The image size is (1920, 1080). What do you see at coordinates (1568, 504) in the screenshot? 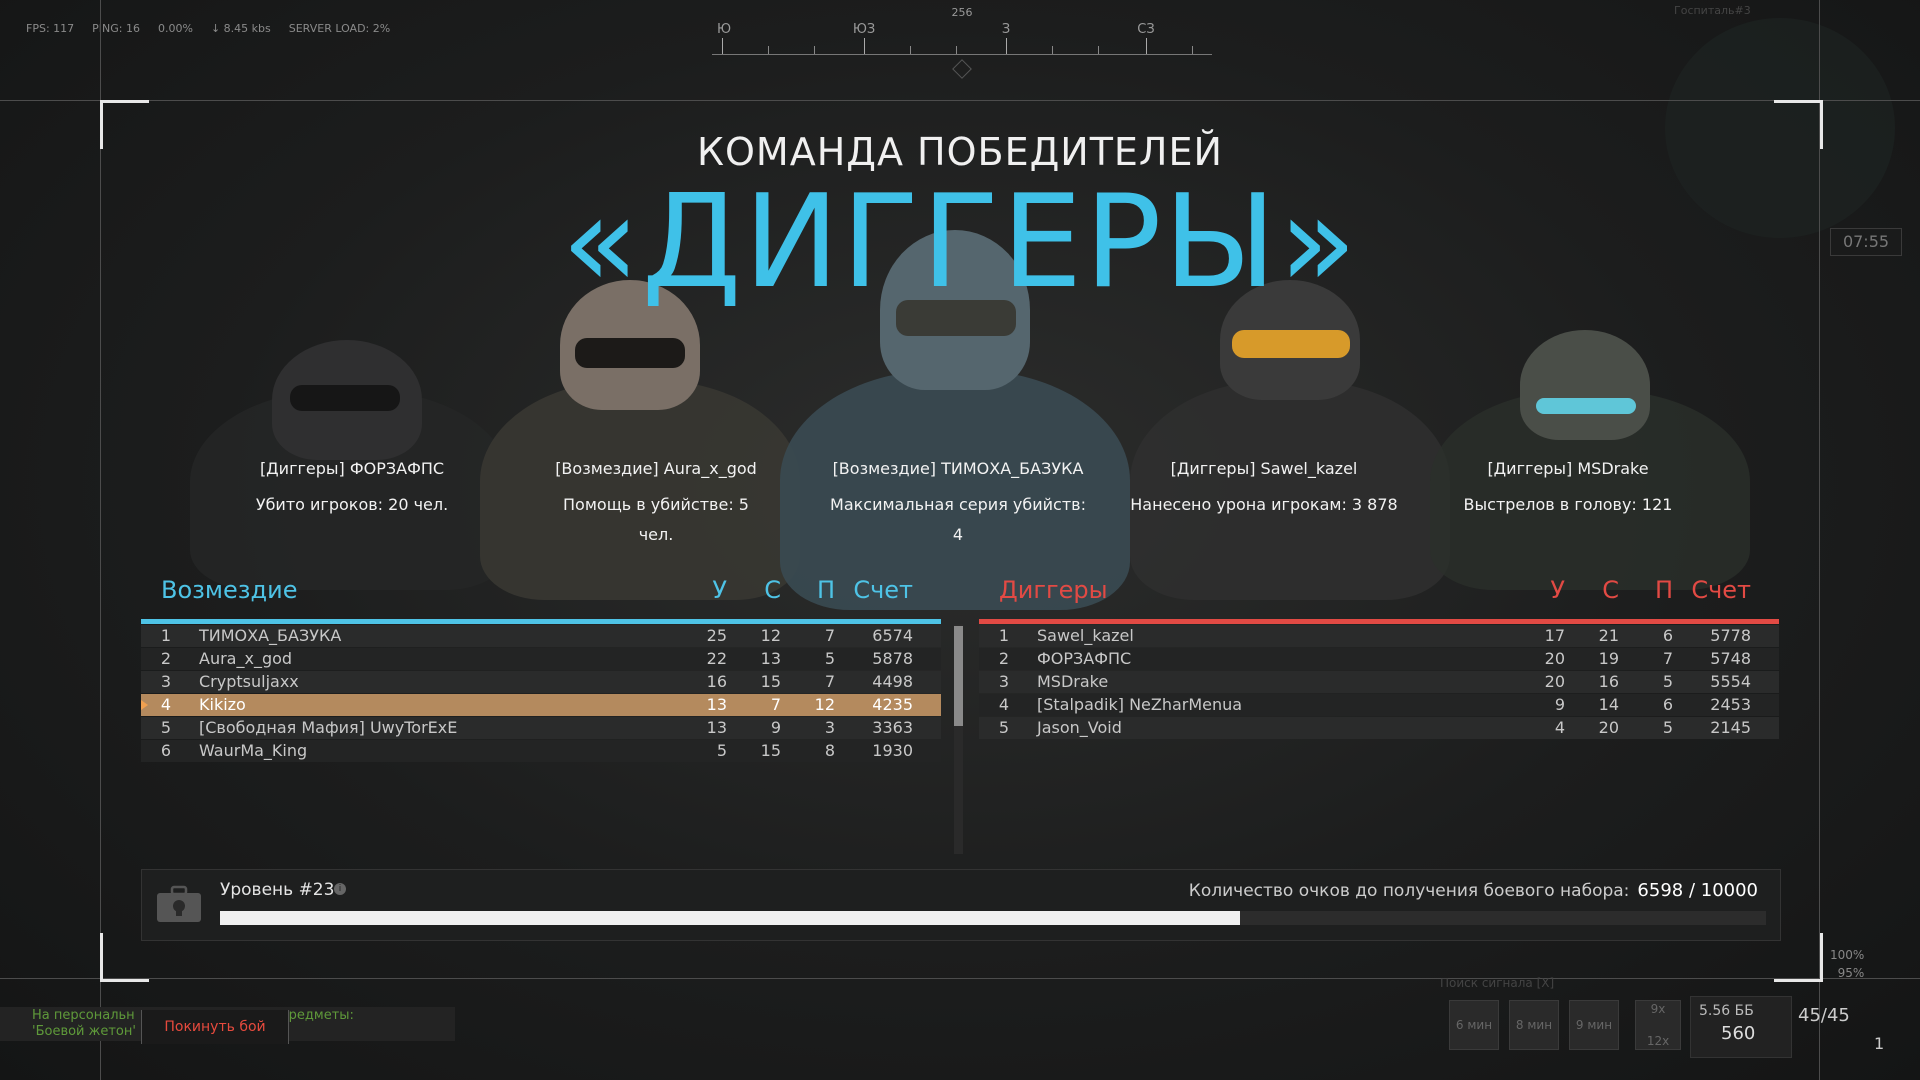
I see `award-stat: Выстрелов в голову: 121` at bounding box center [1568, 504].